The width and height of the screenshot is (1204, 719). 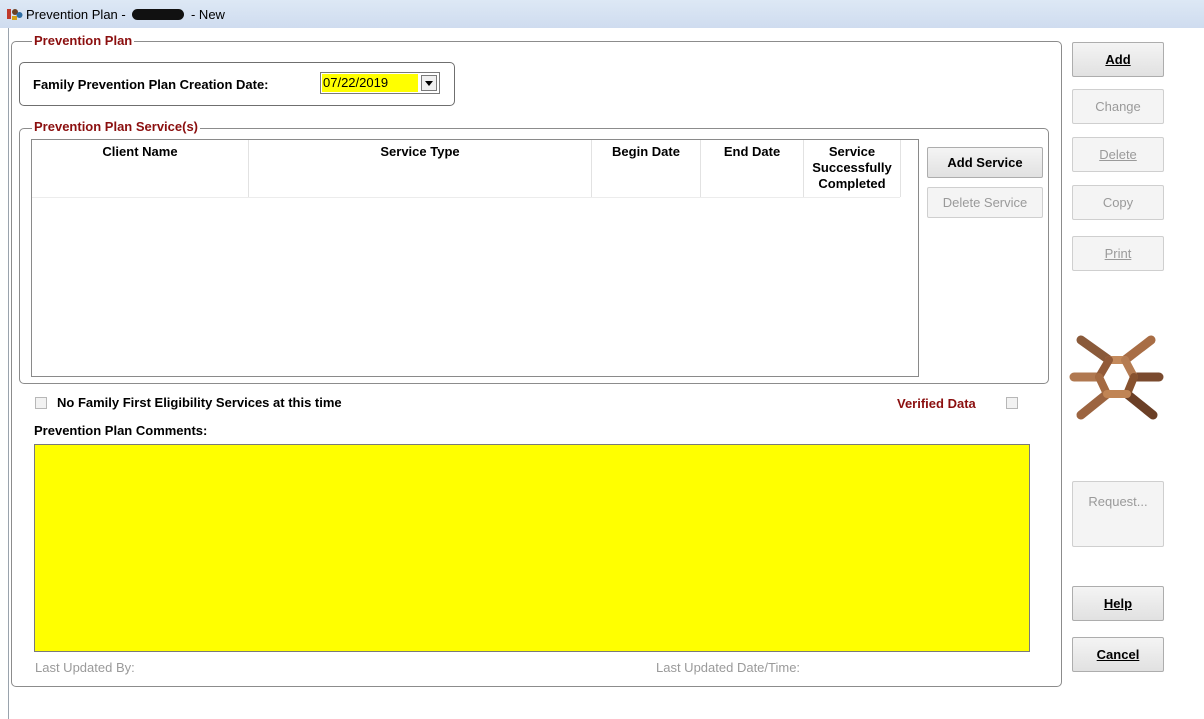 I want to click on change-button: Change, so click(x=1118, y=106).